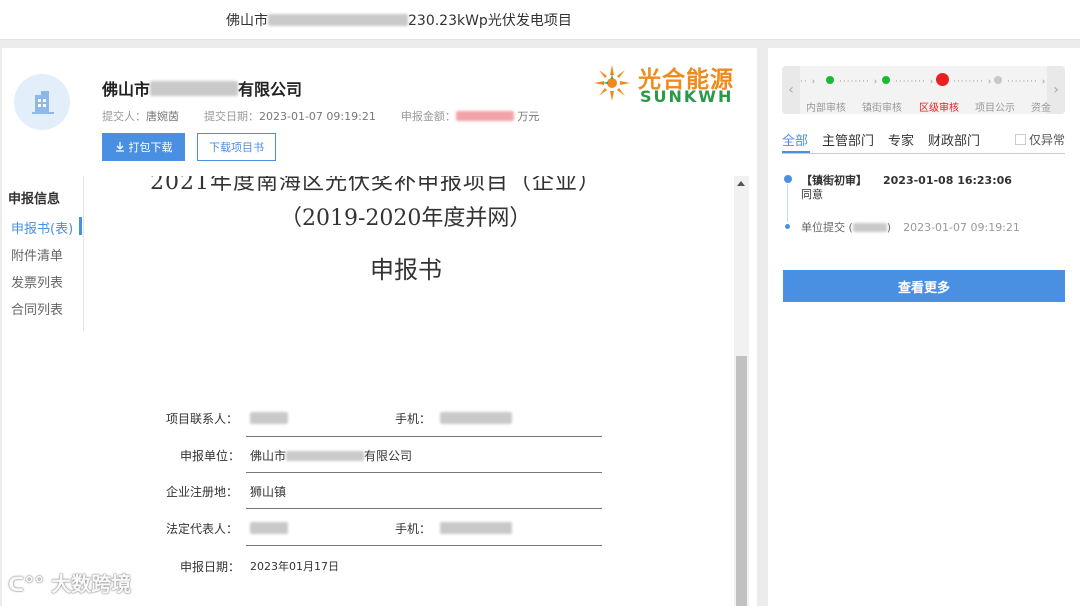 Image resolution: width=1080 pixels, height=606 pixels. What do you see at coordinates (119, 147) in the screenshot?
I see `download-icon` at bounding box center [119, 147].